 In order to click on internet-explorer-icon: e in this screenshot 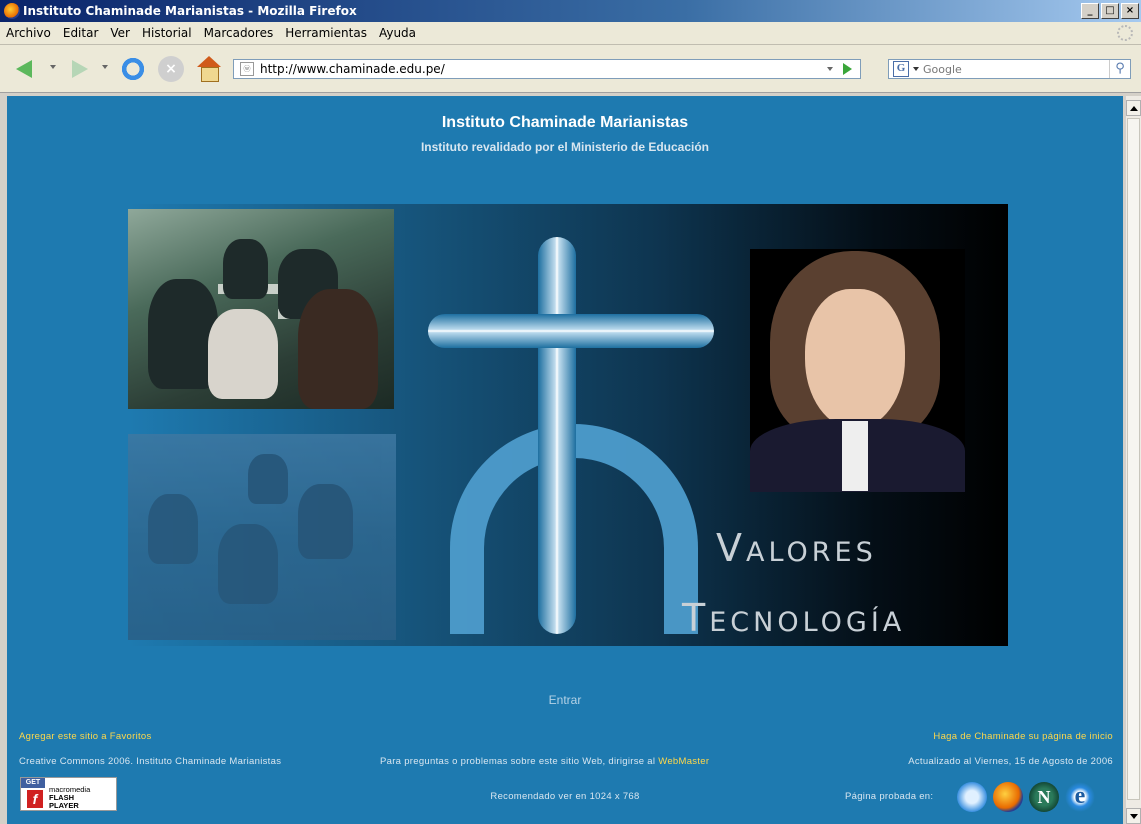, I will do `click(1080, 797)`.